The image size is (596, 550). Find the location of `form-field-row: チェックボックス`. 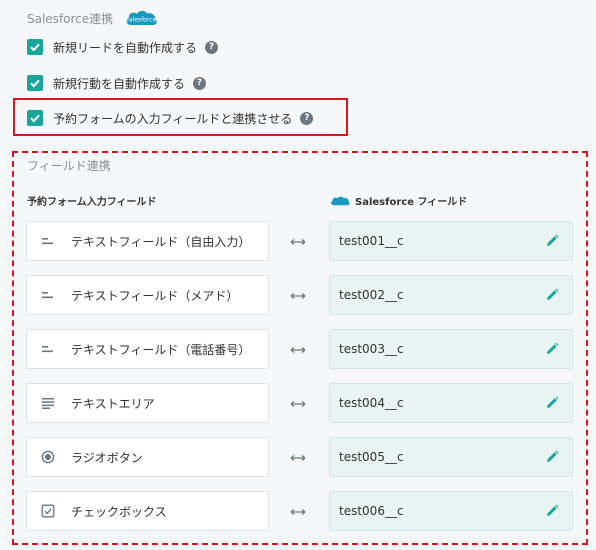

form-field-row: チェックボックス is located at coordinates (147, 511).